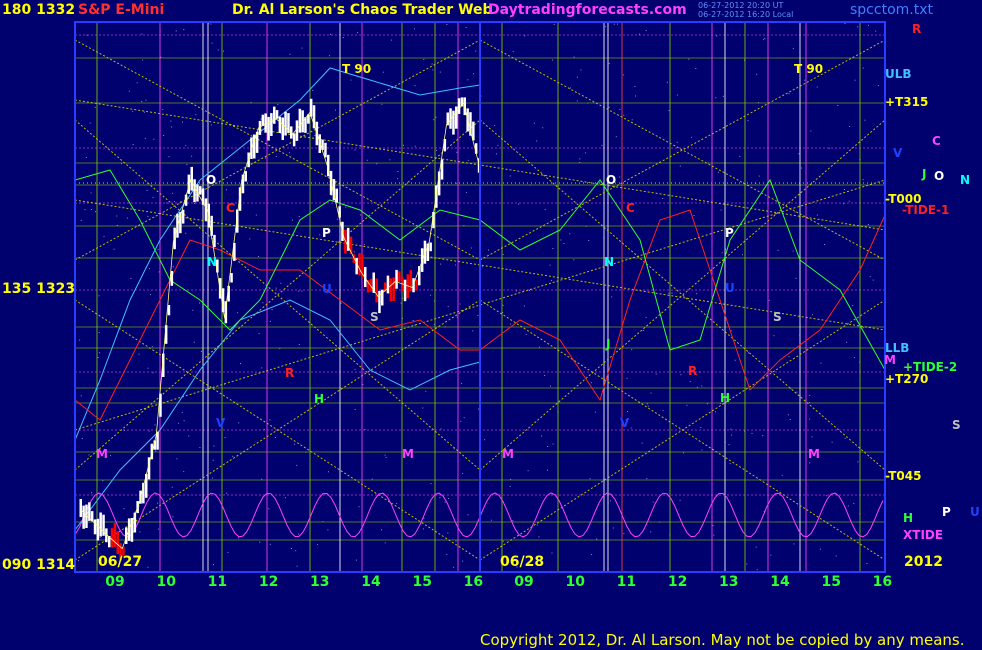 Image resolution: width=982 pixels, height=650 pixels. Describe the element at coordinates (326, 233) in the screenshot. I see `plot-marker-label: P` at that location.